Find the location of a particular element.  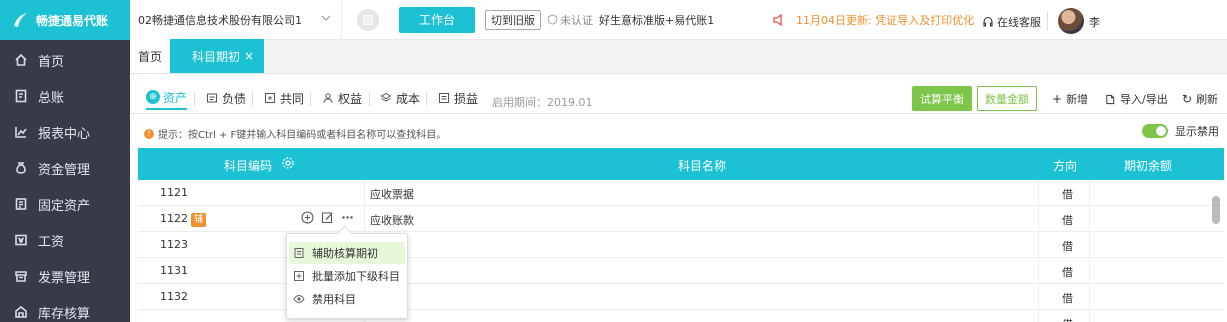

row-code: 1131 is located at coordinates (174, 270).